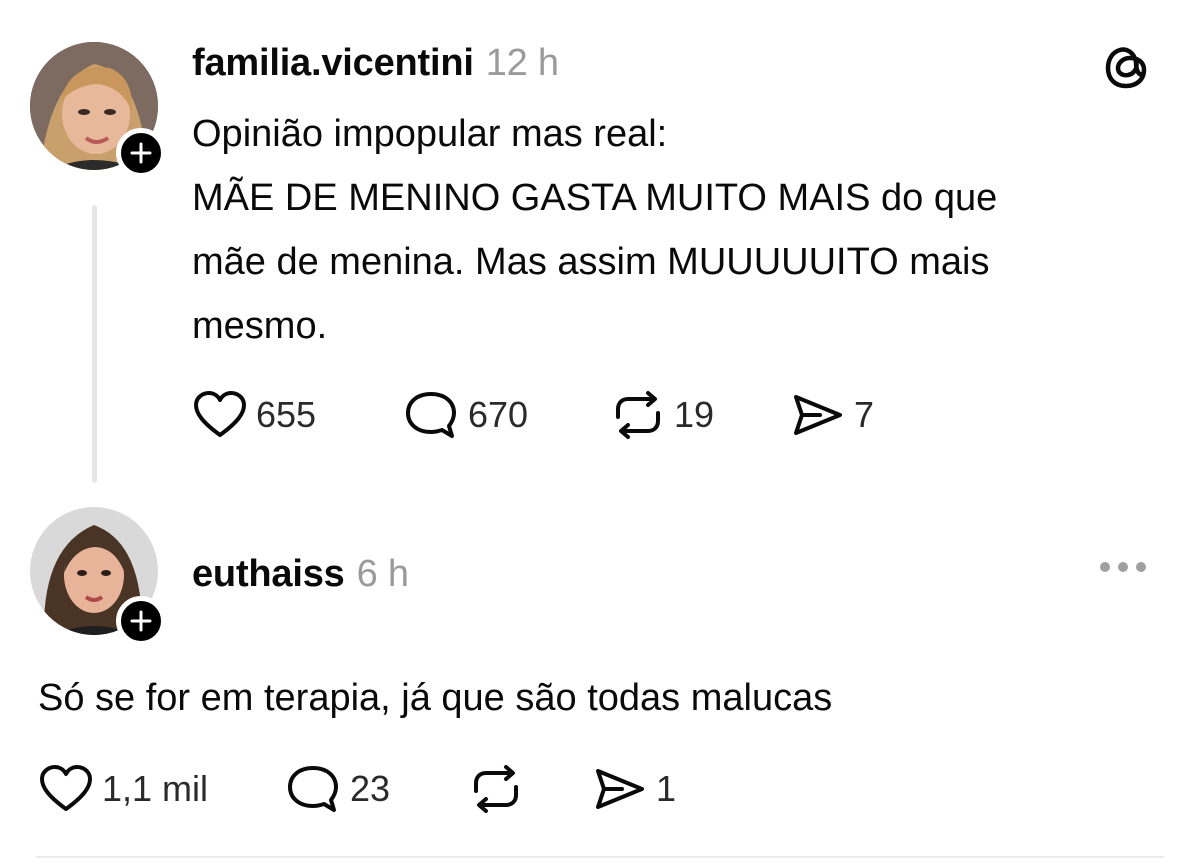  I want to click on reply-timestamp: 6 h, so click(382, 574).